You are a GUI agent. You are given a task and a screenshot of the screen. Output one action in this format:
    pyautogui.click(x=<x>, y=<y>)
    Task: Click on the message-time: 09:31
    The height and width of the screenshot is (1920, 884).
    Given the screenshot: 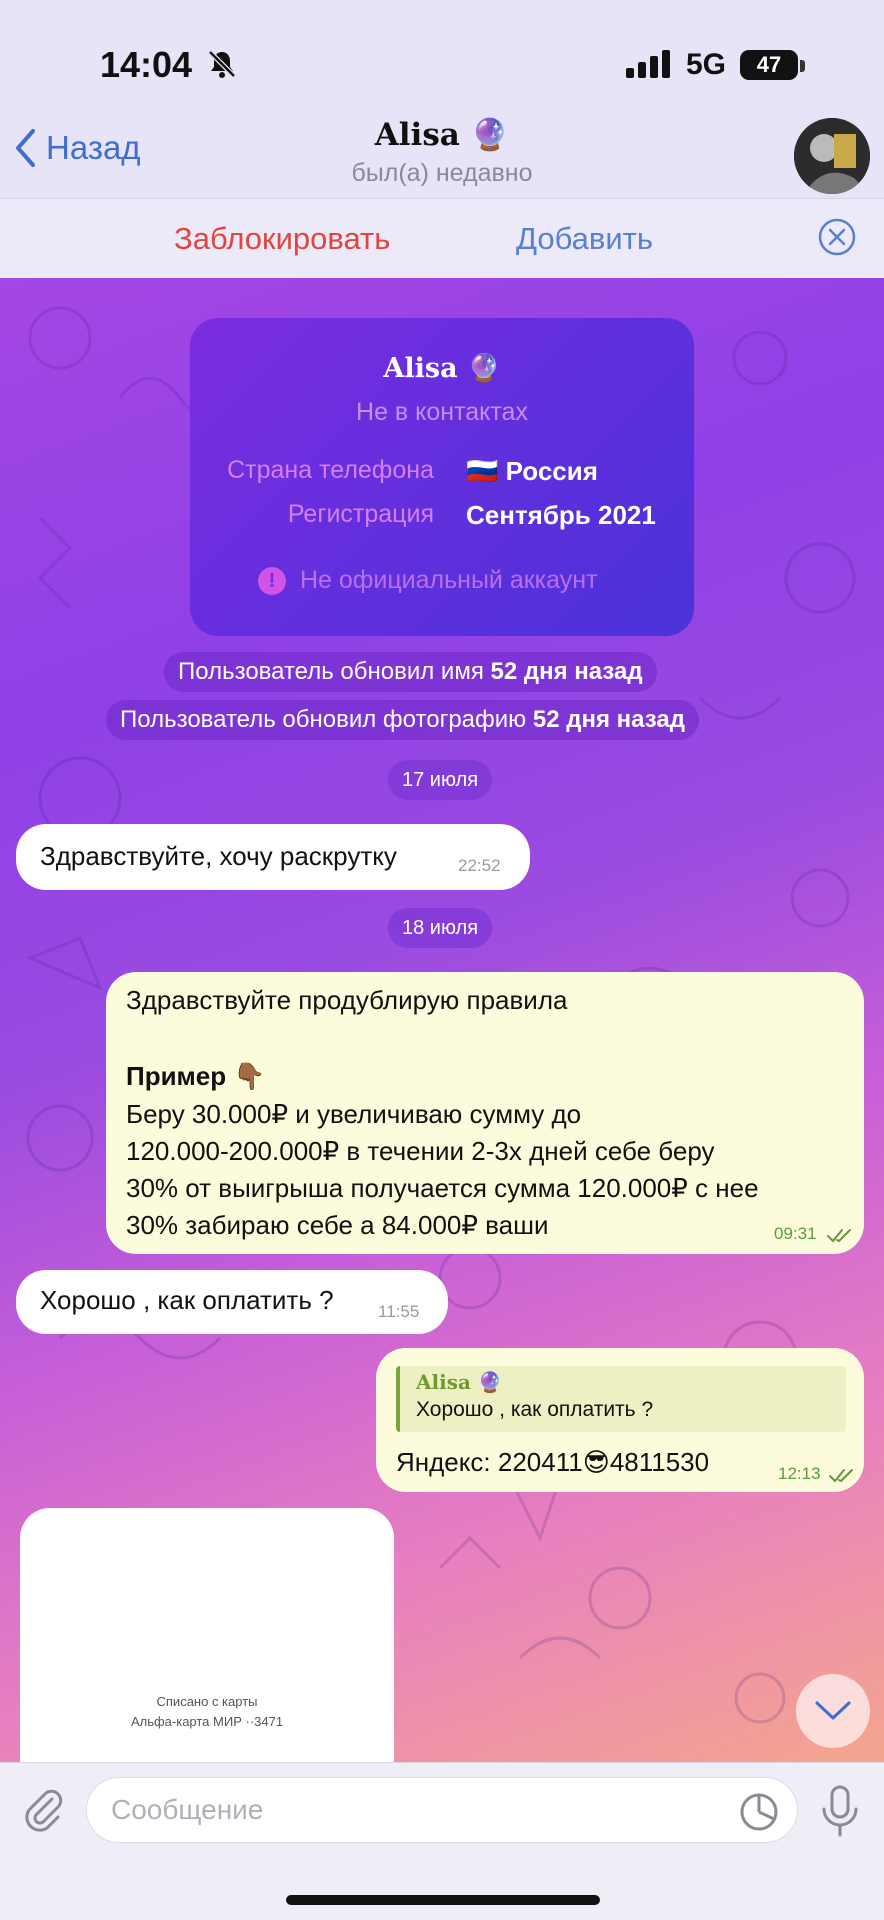 What is the action you would take?
    pyautogui.click(x=795, y=1233)
    